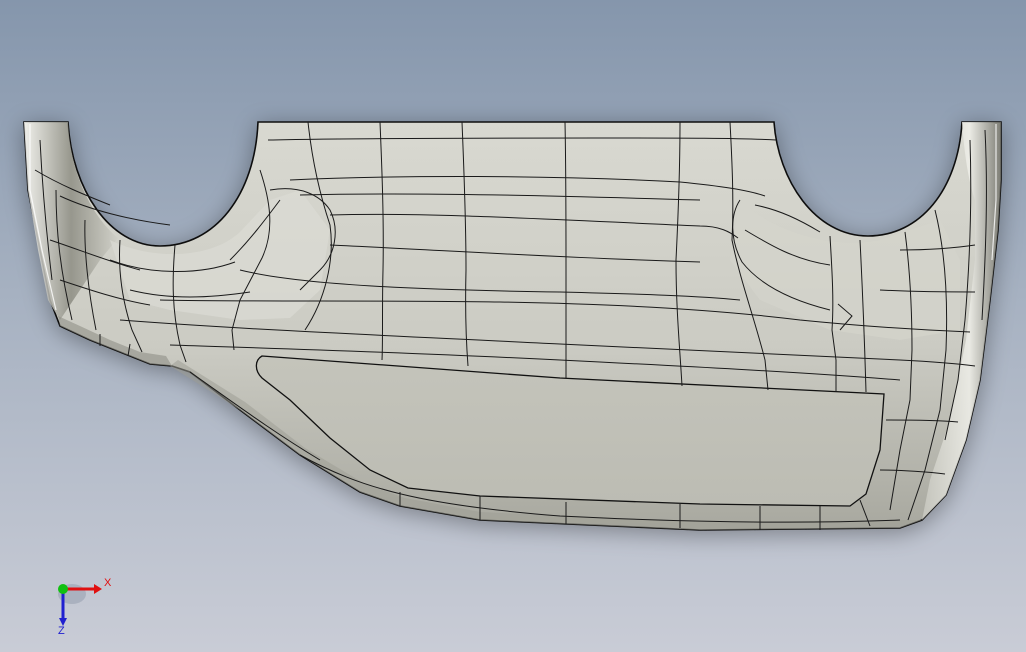 This screenshot has width=1026, height=652. What do you see at coordinates (61, 629) in the screenshot?
I see `z-axis-label: Z` at bounding box center [61, 629].